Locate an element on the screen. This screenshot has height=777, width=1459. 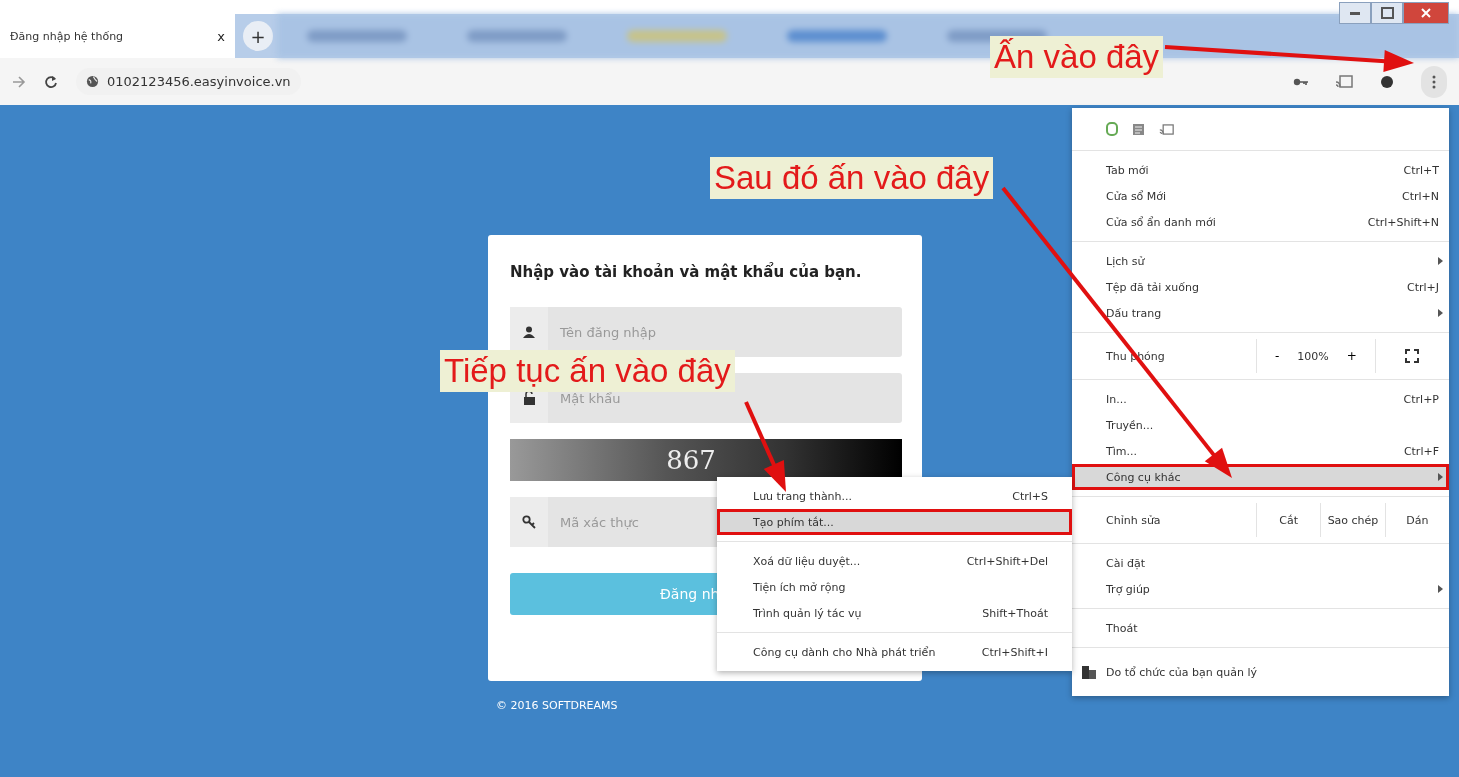
menu-item: Xoá dữ liệu duyệt... Ctrl+Shift+Del is located at coordinates (894, 561).